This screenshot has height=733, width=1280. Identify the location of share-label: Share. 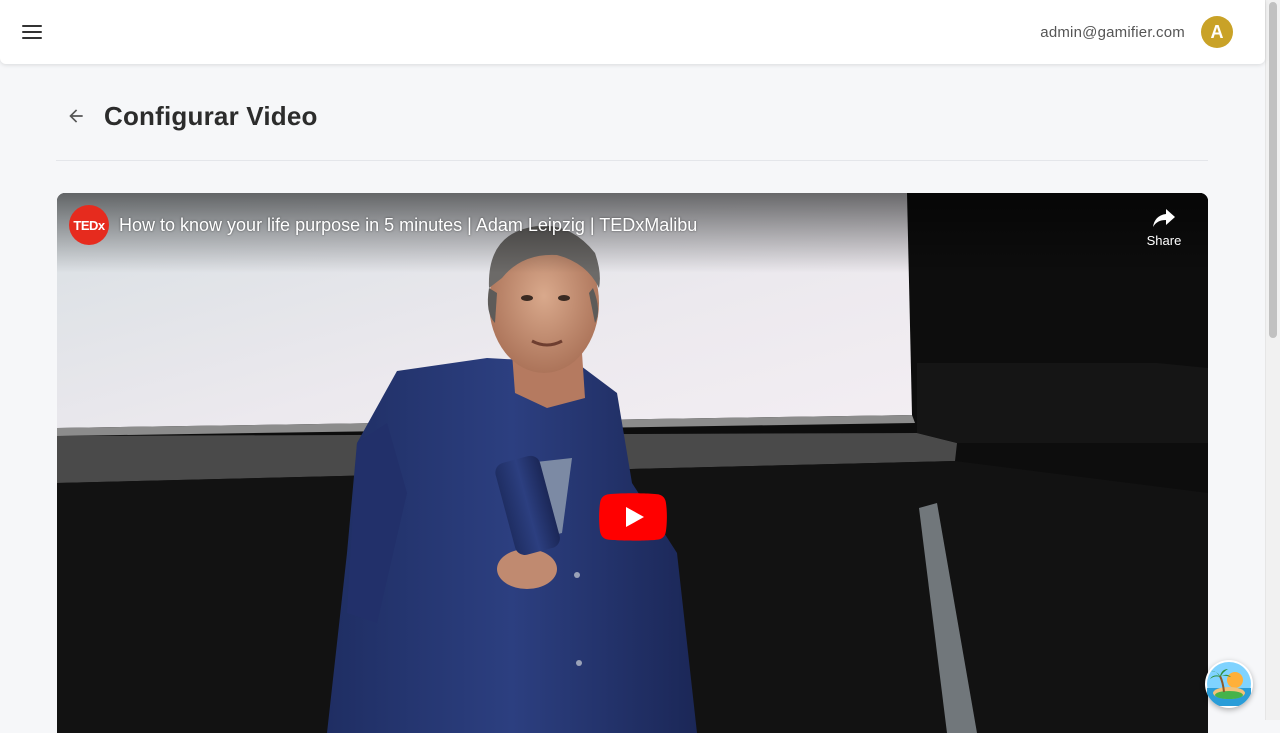
(1164, 240).